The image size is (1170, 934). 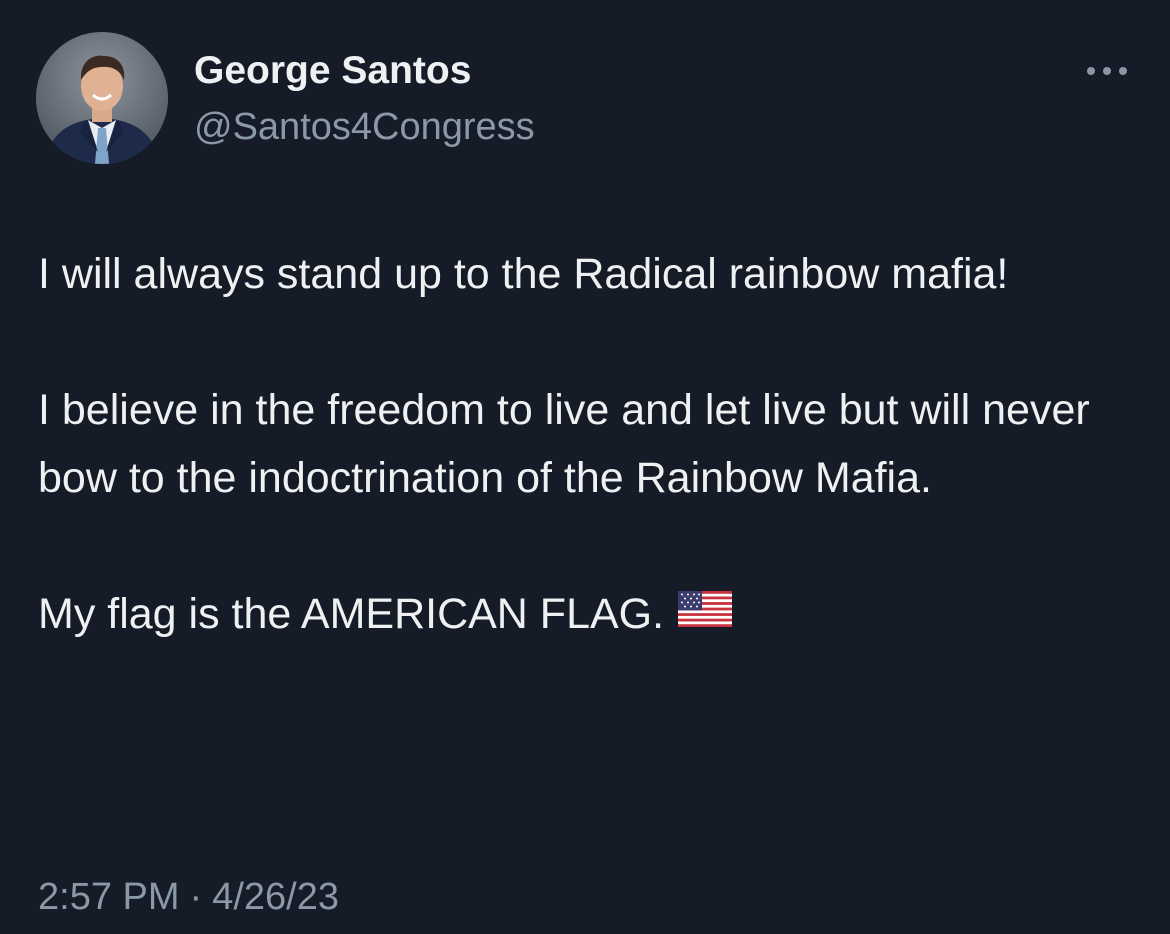 I want to click on author-name: George Santos, so click(x=332, y=71).